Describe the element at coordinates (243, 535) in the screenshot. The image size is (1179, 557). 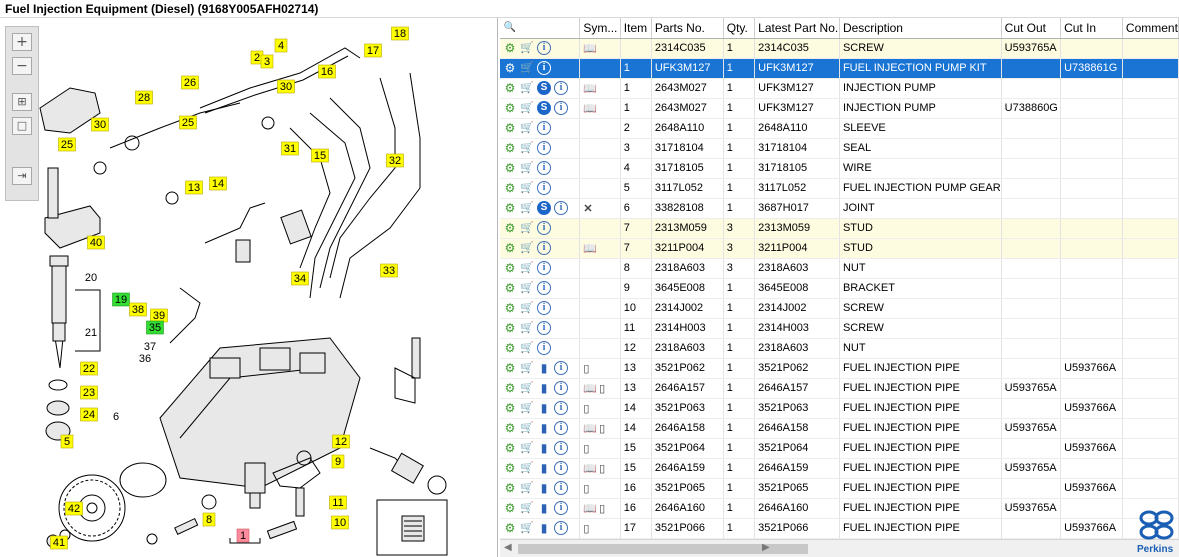
I see `callout-1: 1` at that location.